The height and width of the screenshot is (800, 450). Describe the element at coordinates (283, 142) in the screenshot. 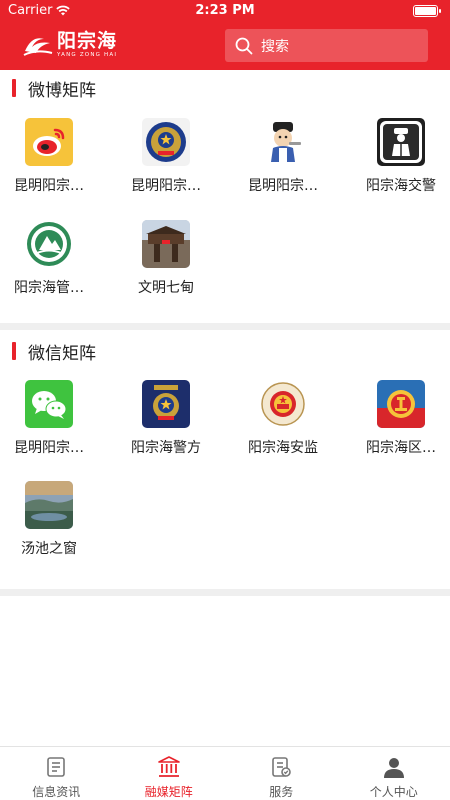

I see `cartoon-judge-icon` at that location.